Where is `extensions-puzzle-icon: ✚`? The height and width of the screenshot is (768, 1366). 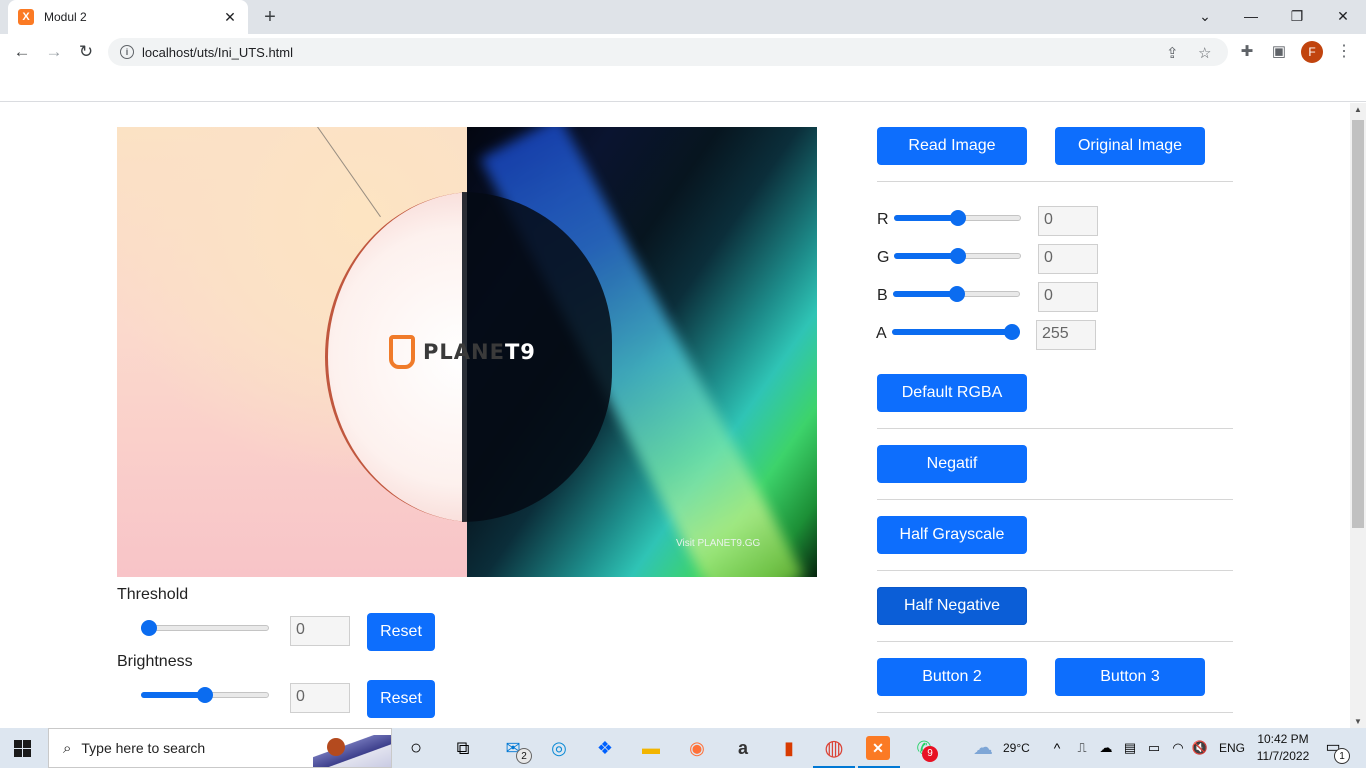
extensions-puzzle-icon: ✚ is located at coordinates (1247, 52).